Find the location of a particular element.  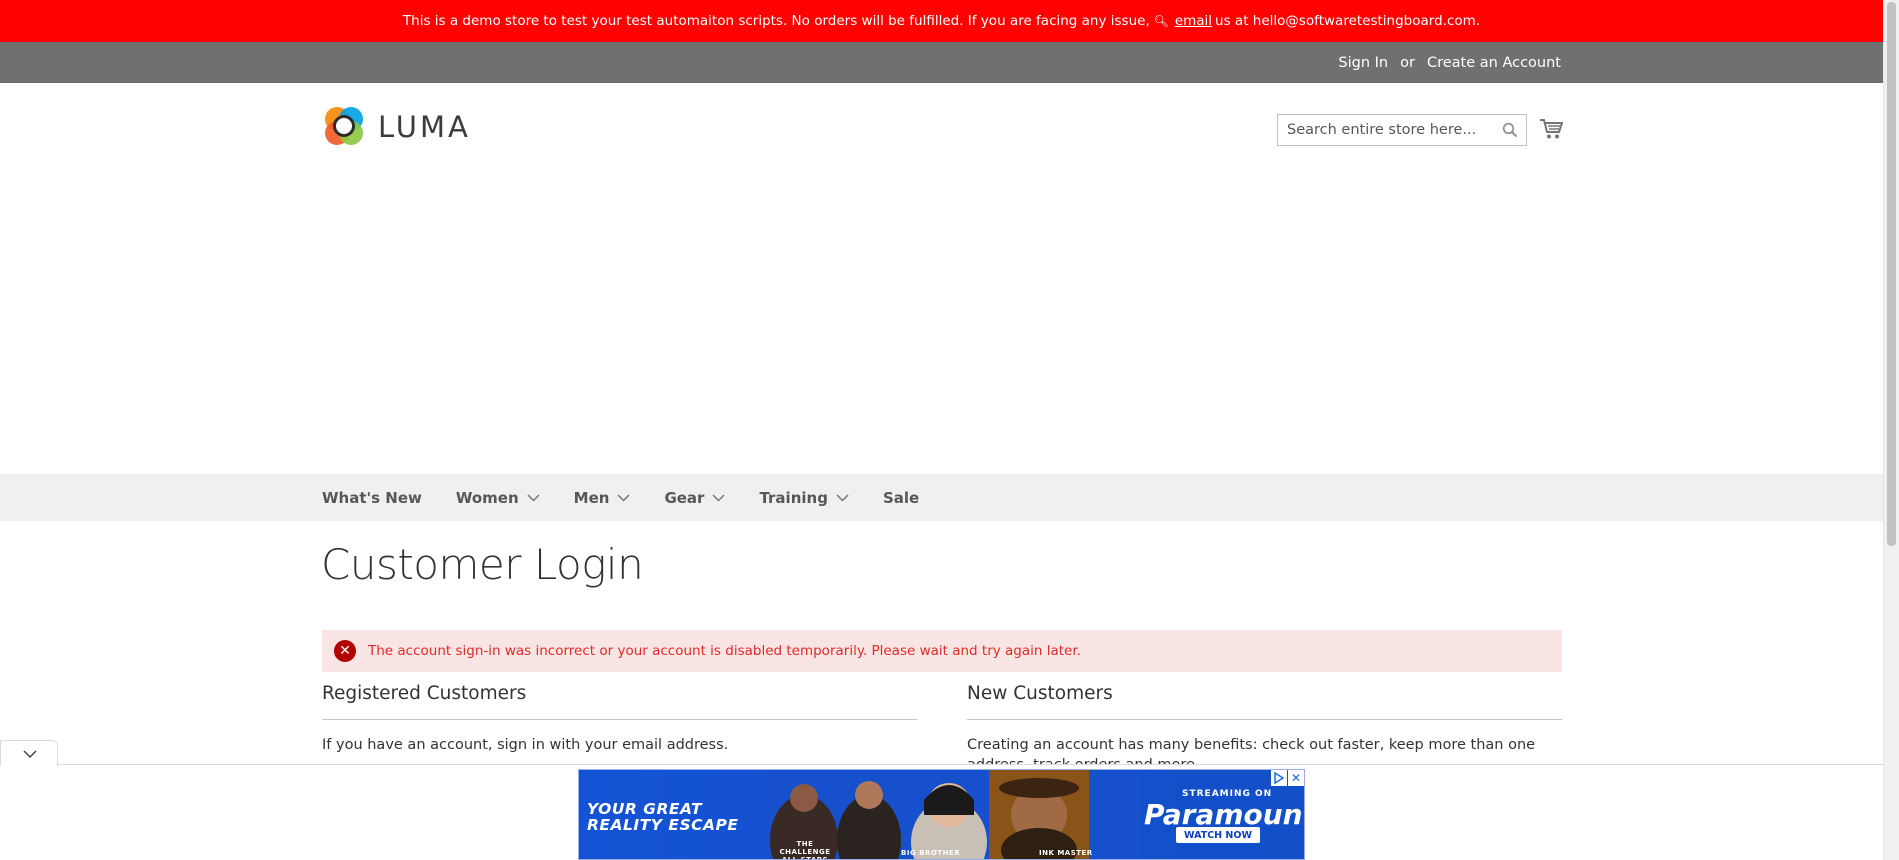

ad-choices-icon is located at coordinates (1279, 778).